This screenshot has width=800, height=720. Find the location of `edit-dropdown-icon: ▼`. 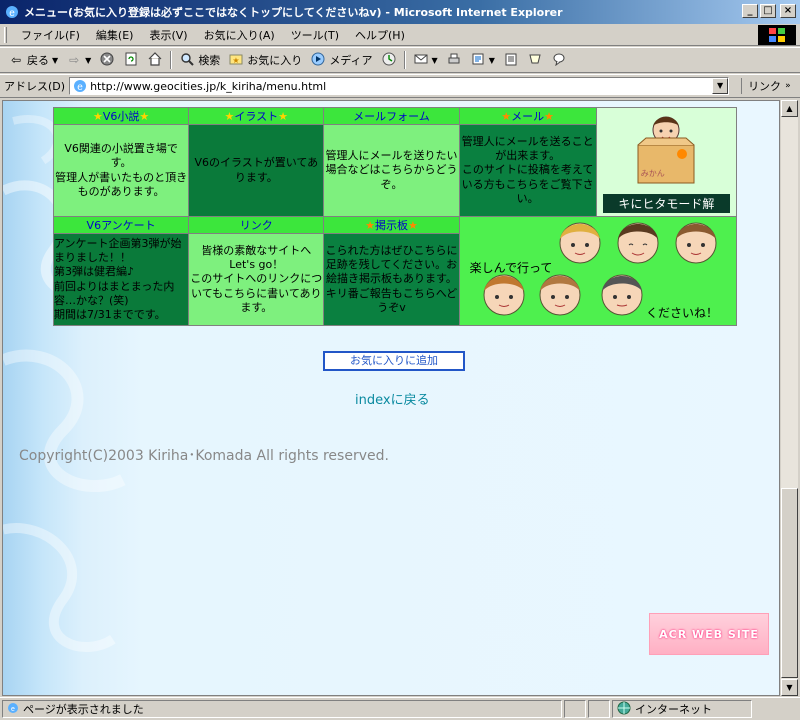

edit-dropdown-icon: ▼ is located at coordinates (492, 60).